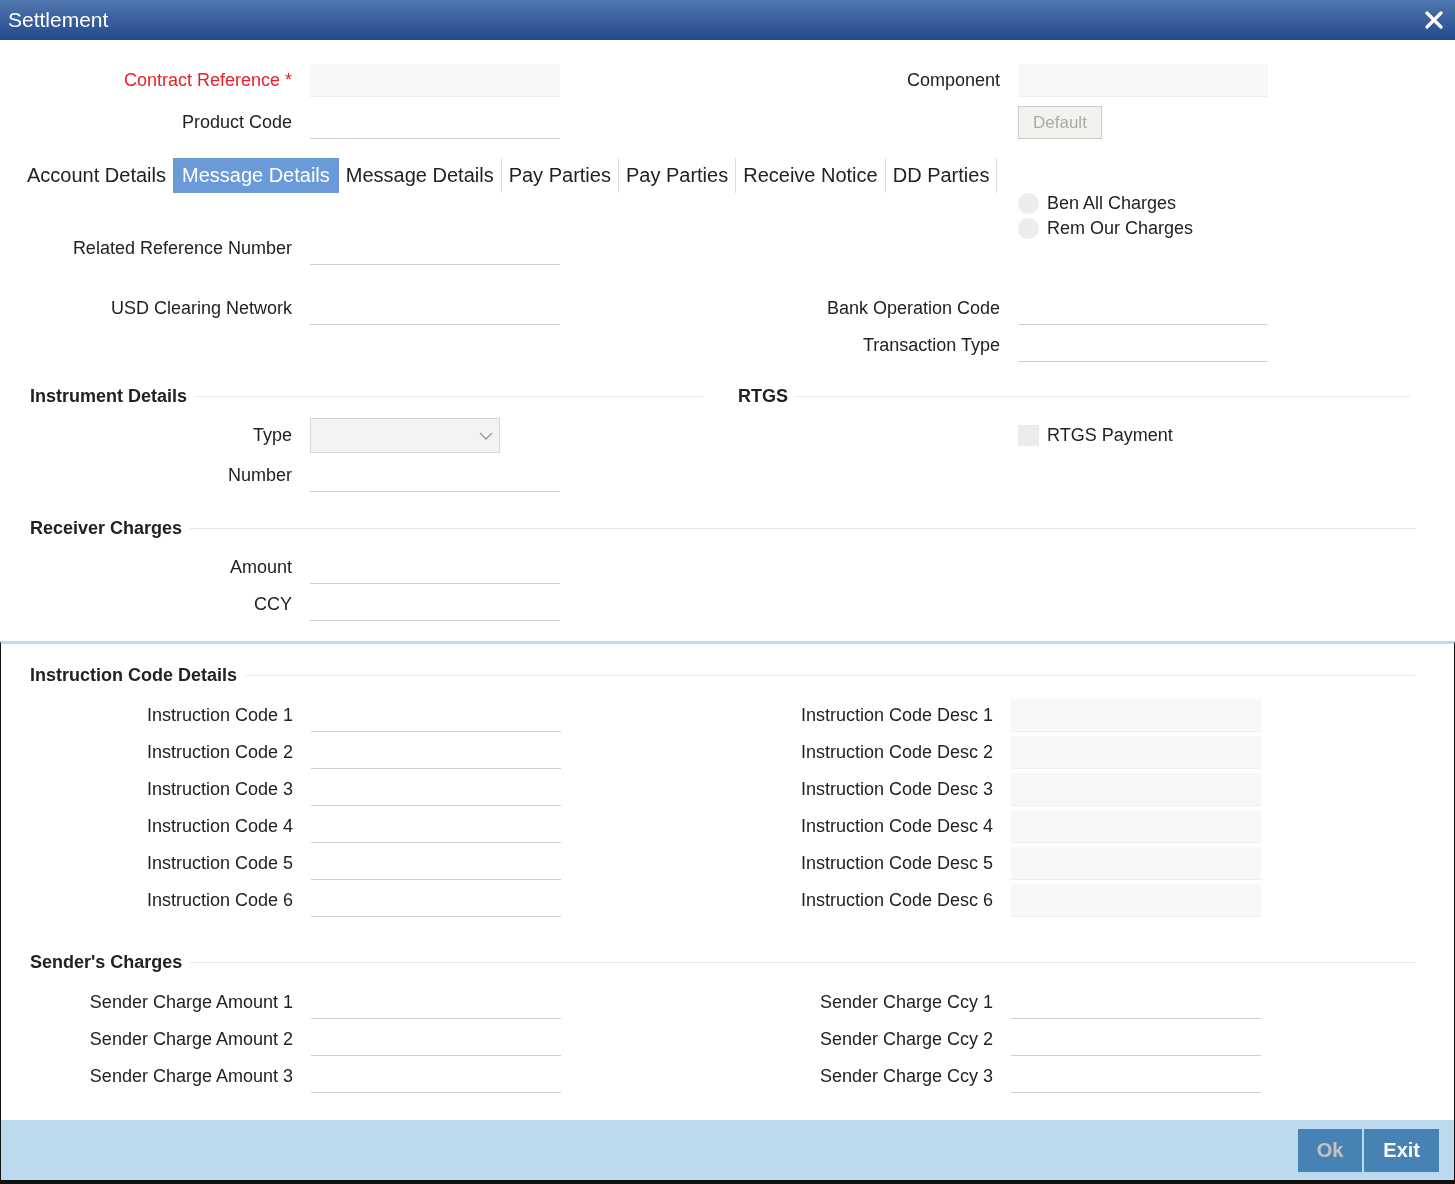  I want to click on field-label: Product Code, so click(236, 122).